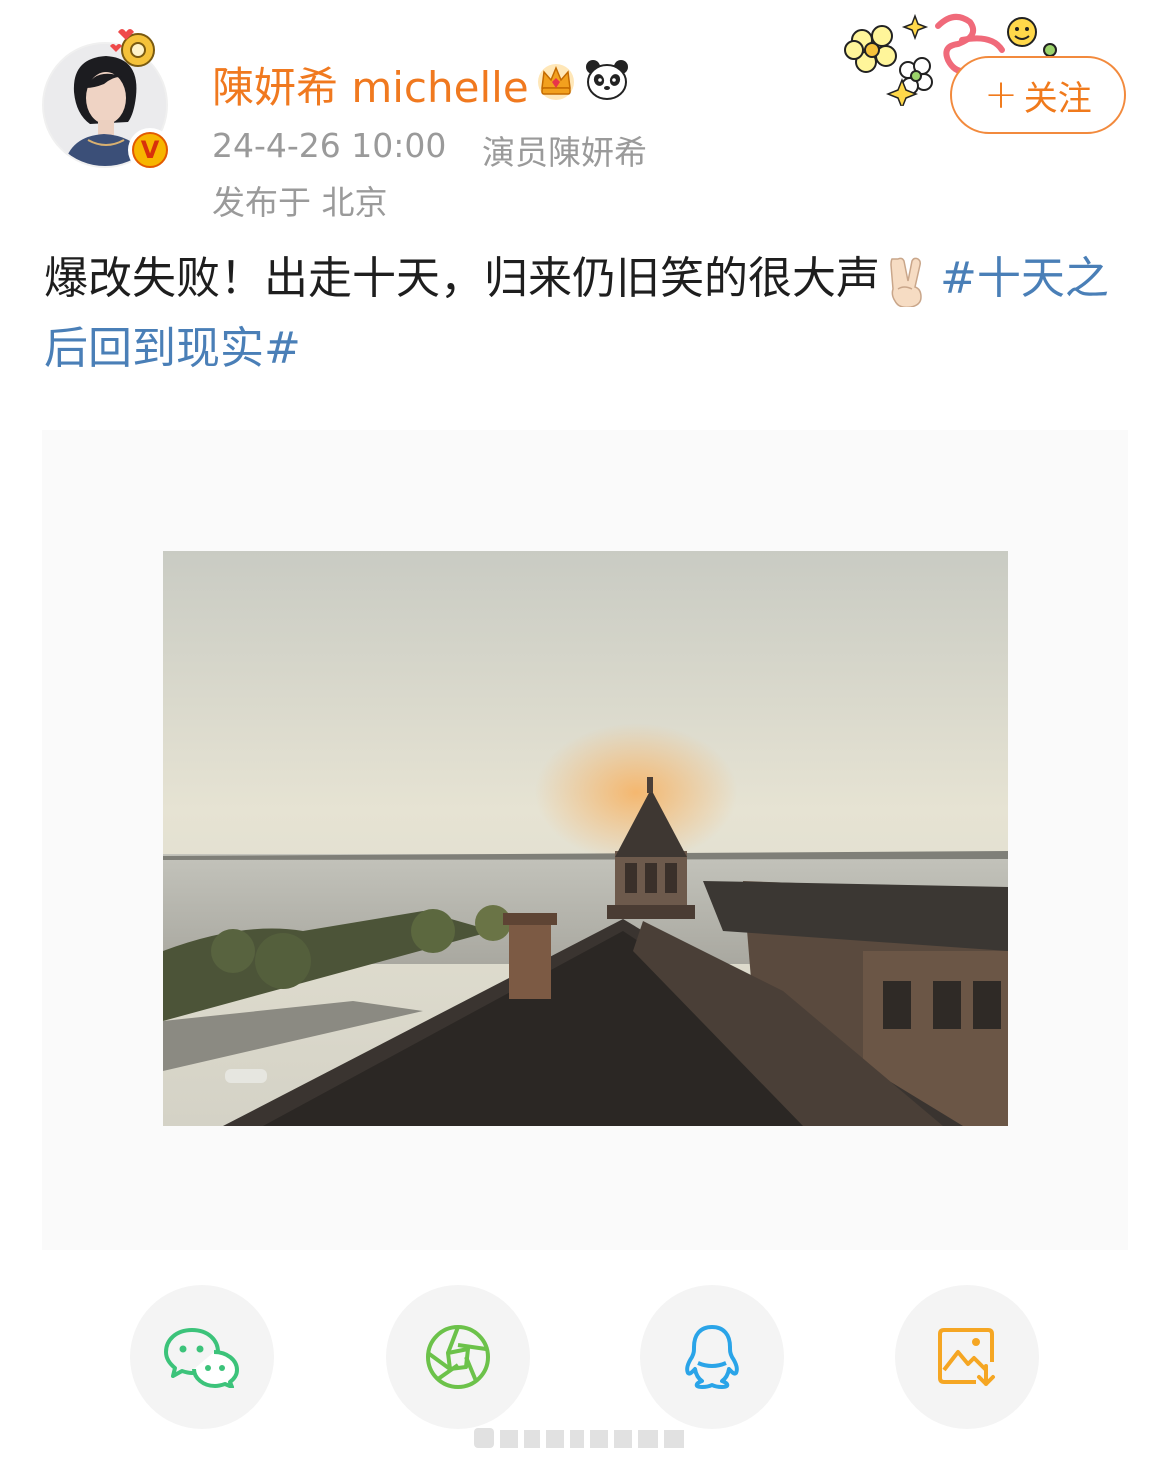 This screenshot has height=1465, width=1170. I want to click on post-content: 爆改失败！出走十天，归来仍旧笑的很大声 #十天之后回到现实#, so click(589, 314).